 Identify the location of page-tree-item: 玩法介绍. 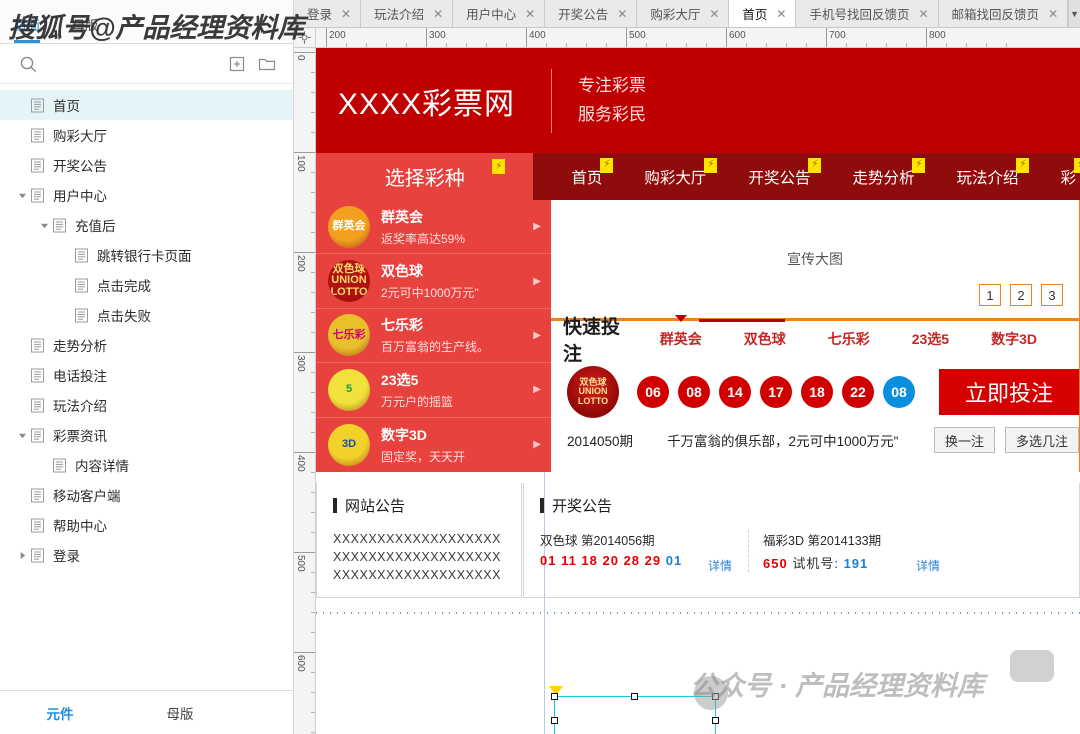
(146, 405).